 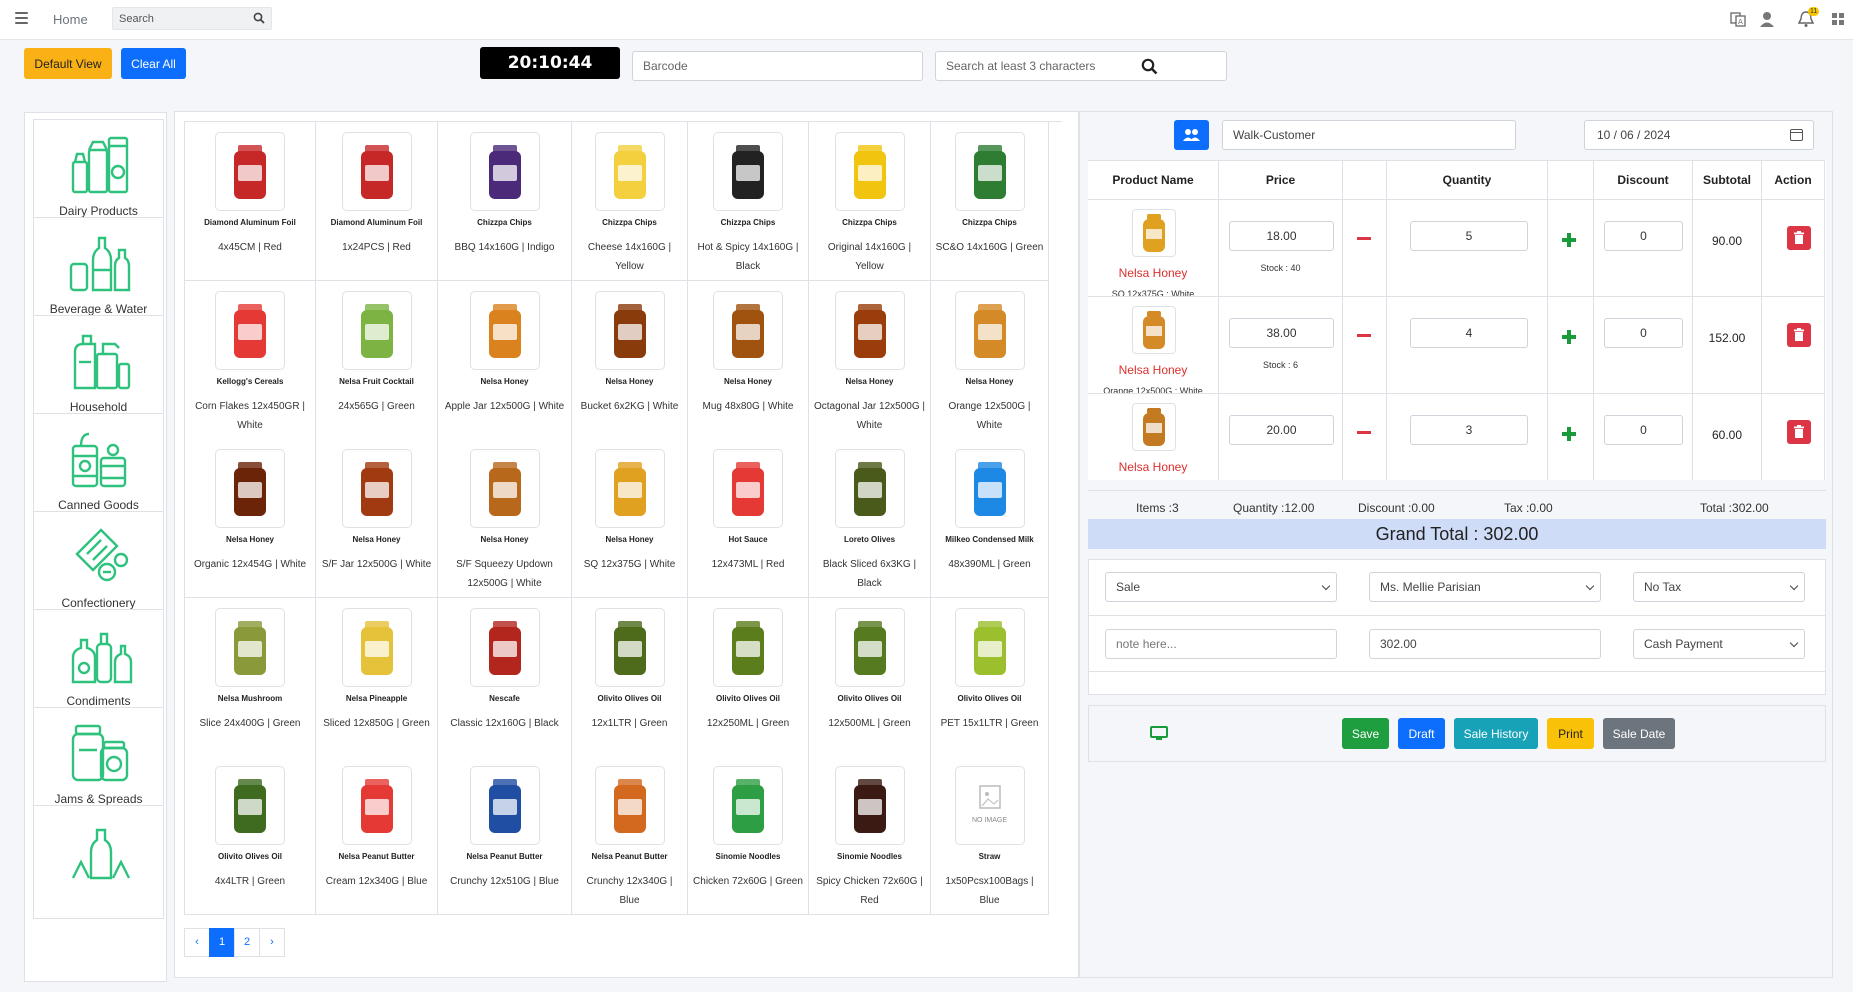 I want to click on product-card: NO IMAGE Straw 1x50Pcsx100Bags | Blue, so click(x=990, y=835).